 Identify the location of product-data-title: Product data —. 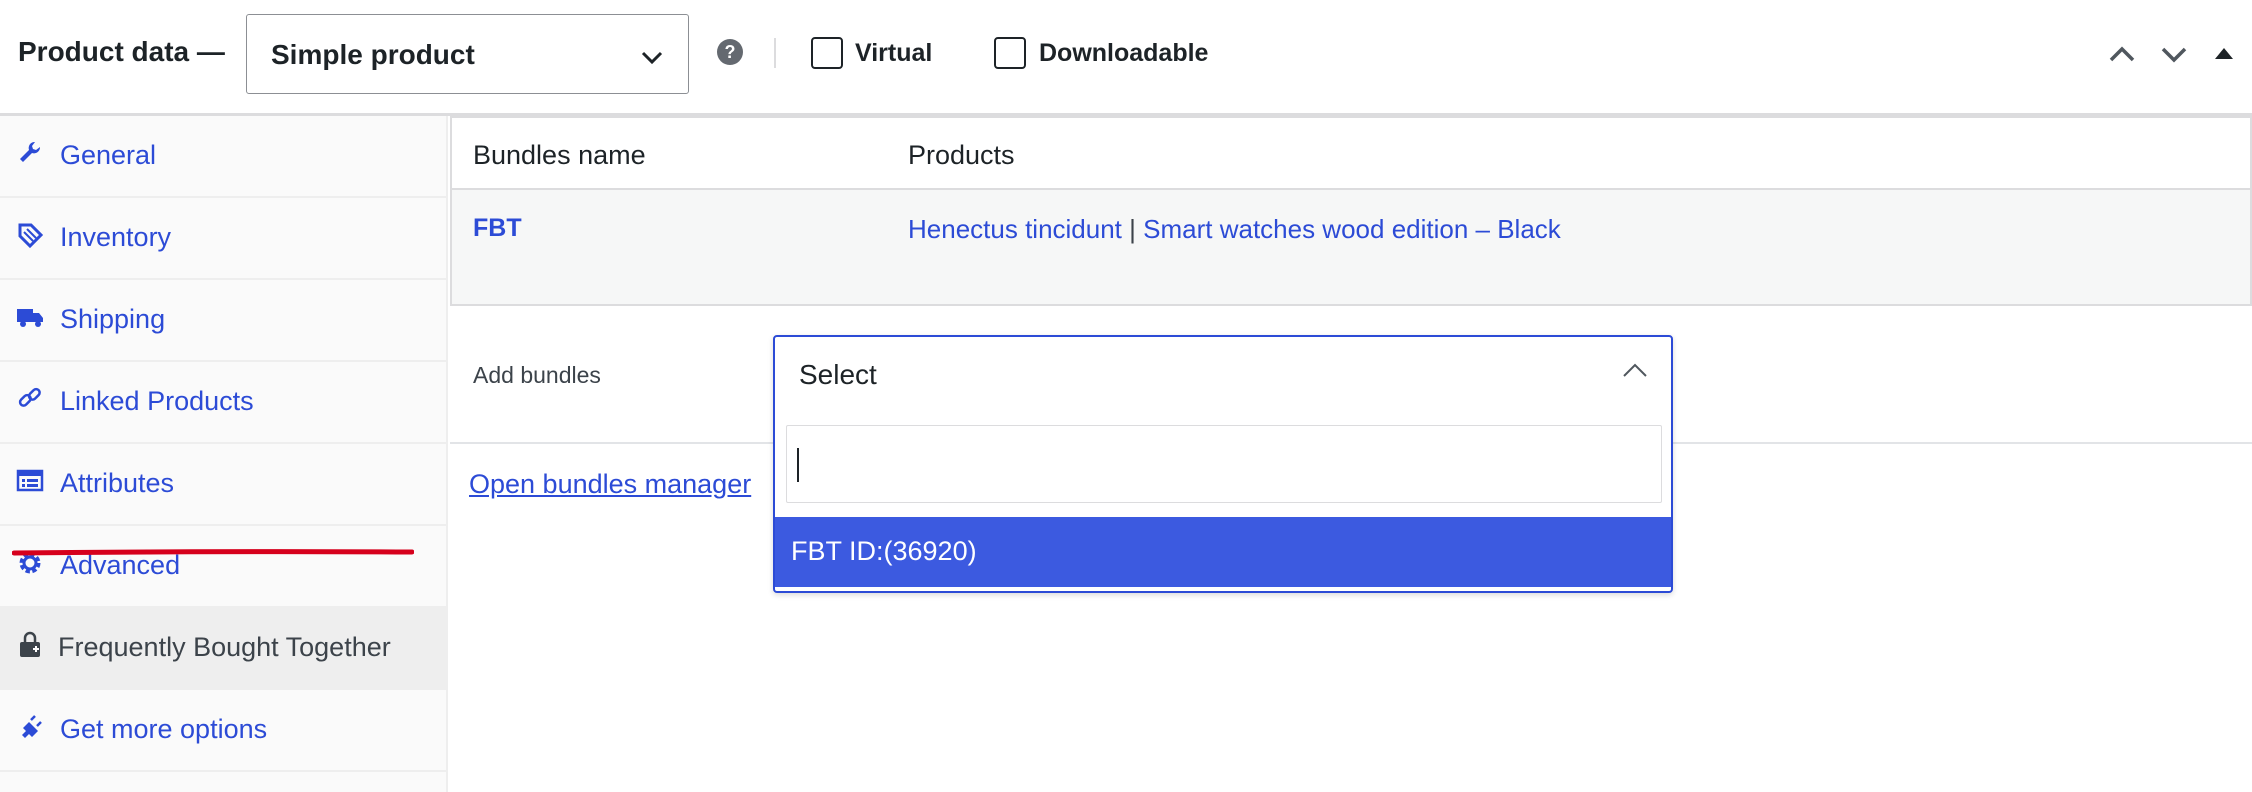
(121, 51).